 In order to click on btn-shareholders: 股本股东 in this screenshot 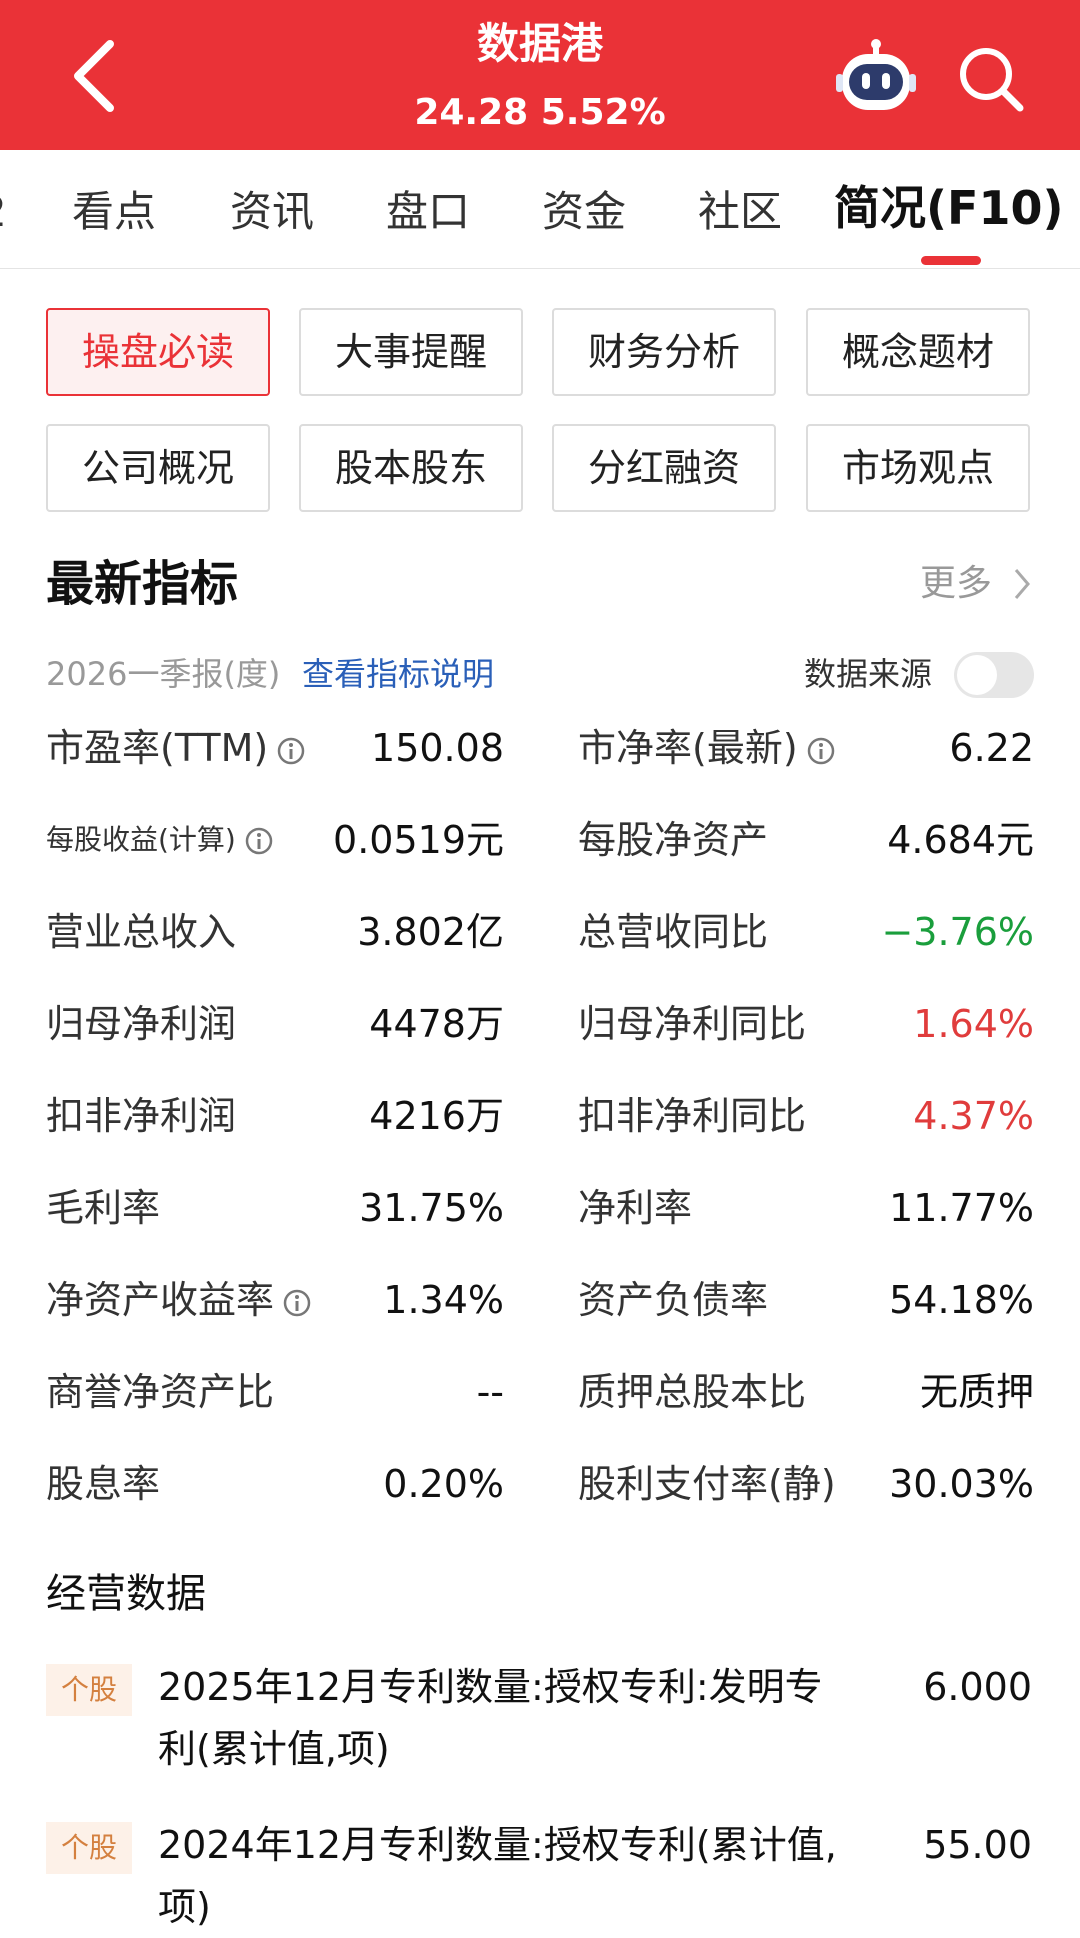, I will do `click(411, 468)`.